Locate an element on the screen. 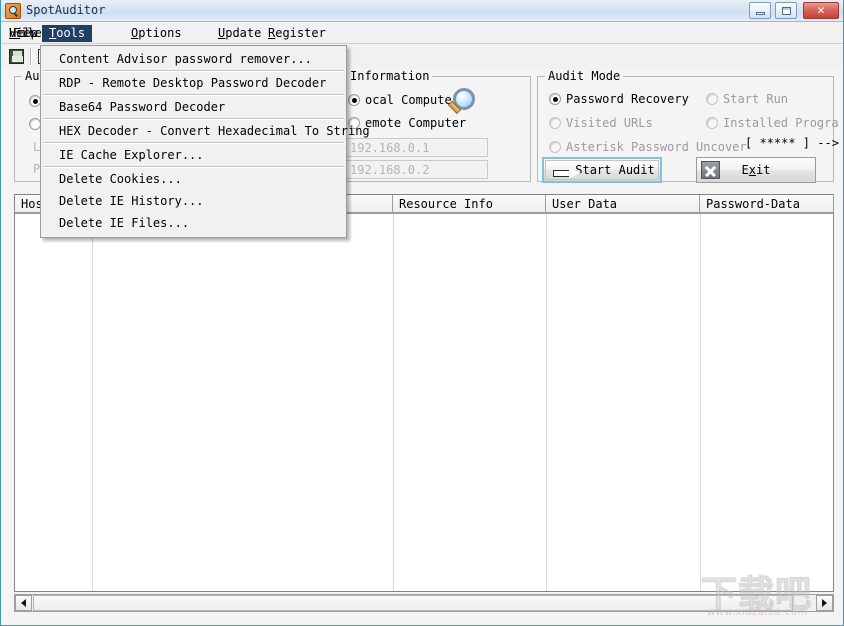 The image size is (844, 626). menu-rdp-password-decoder: RDP - Remote Desktop Password Decoder is located at coordinates (193, 83).